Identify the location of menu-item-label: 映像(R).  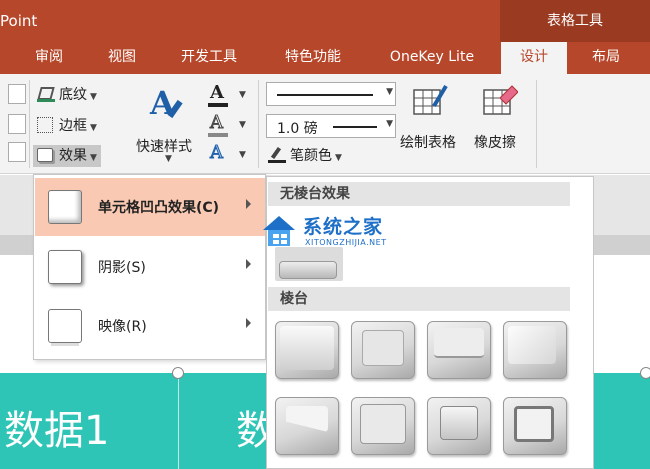
(122, 327).